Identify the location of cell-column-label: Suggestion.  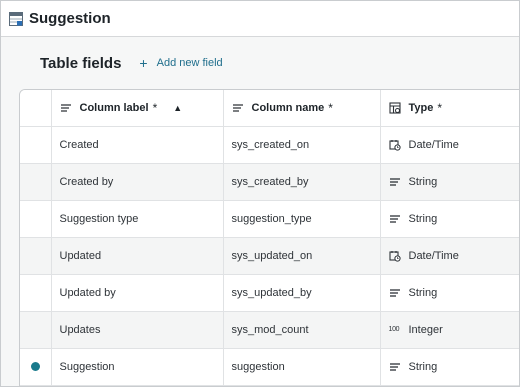
(137, 367).